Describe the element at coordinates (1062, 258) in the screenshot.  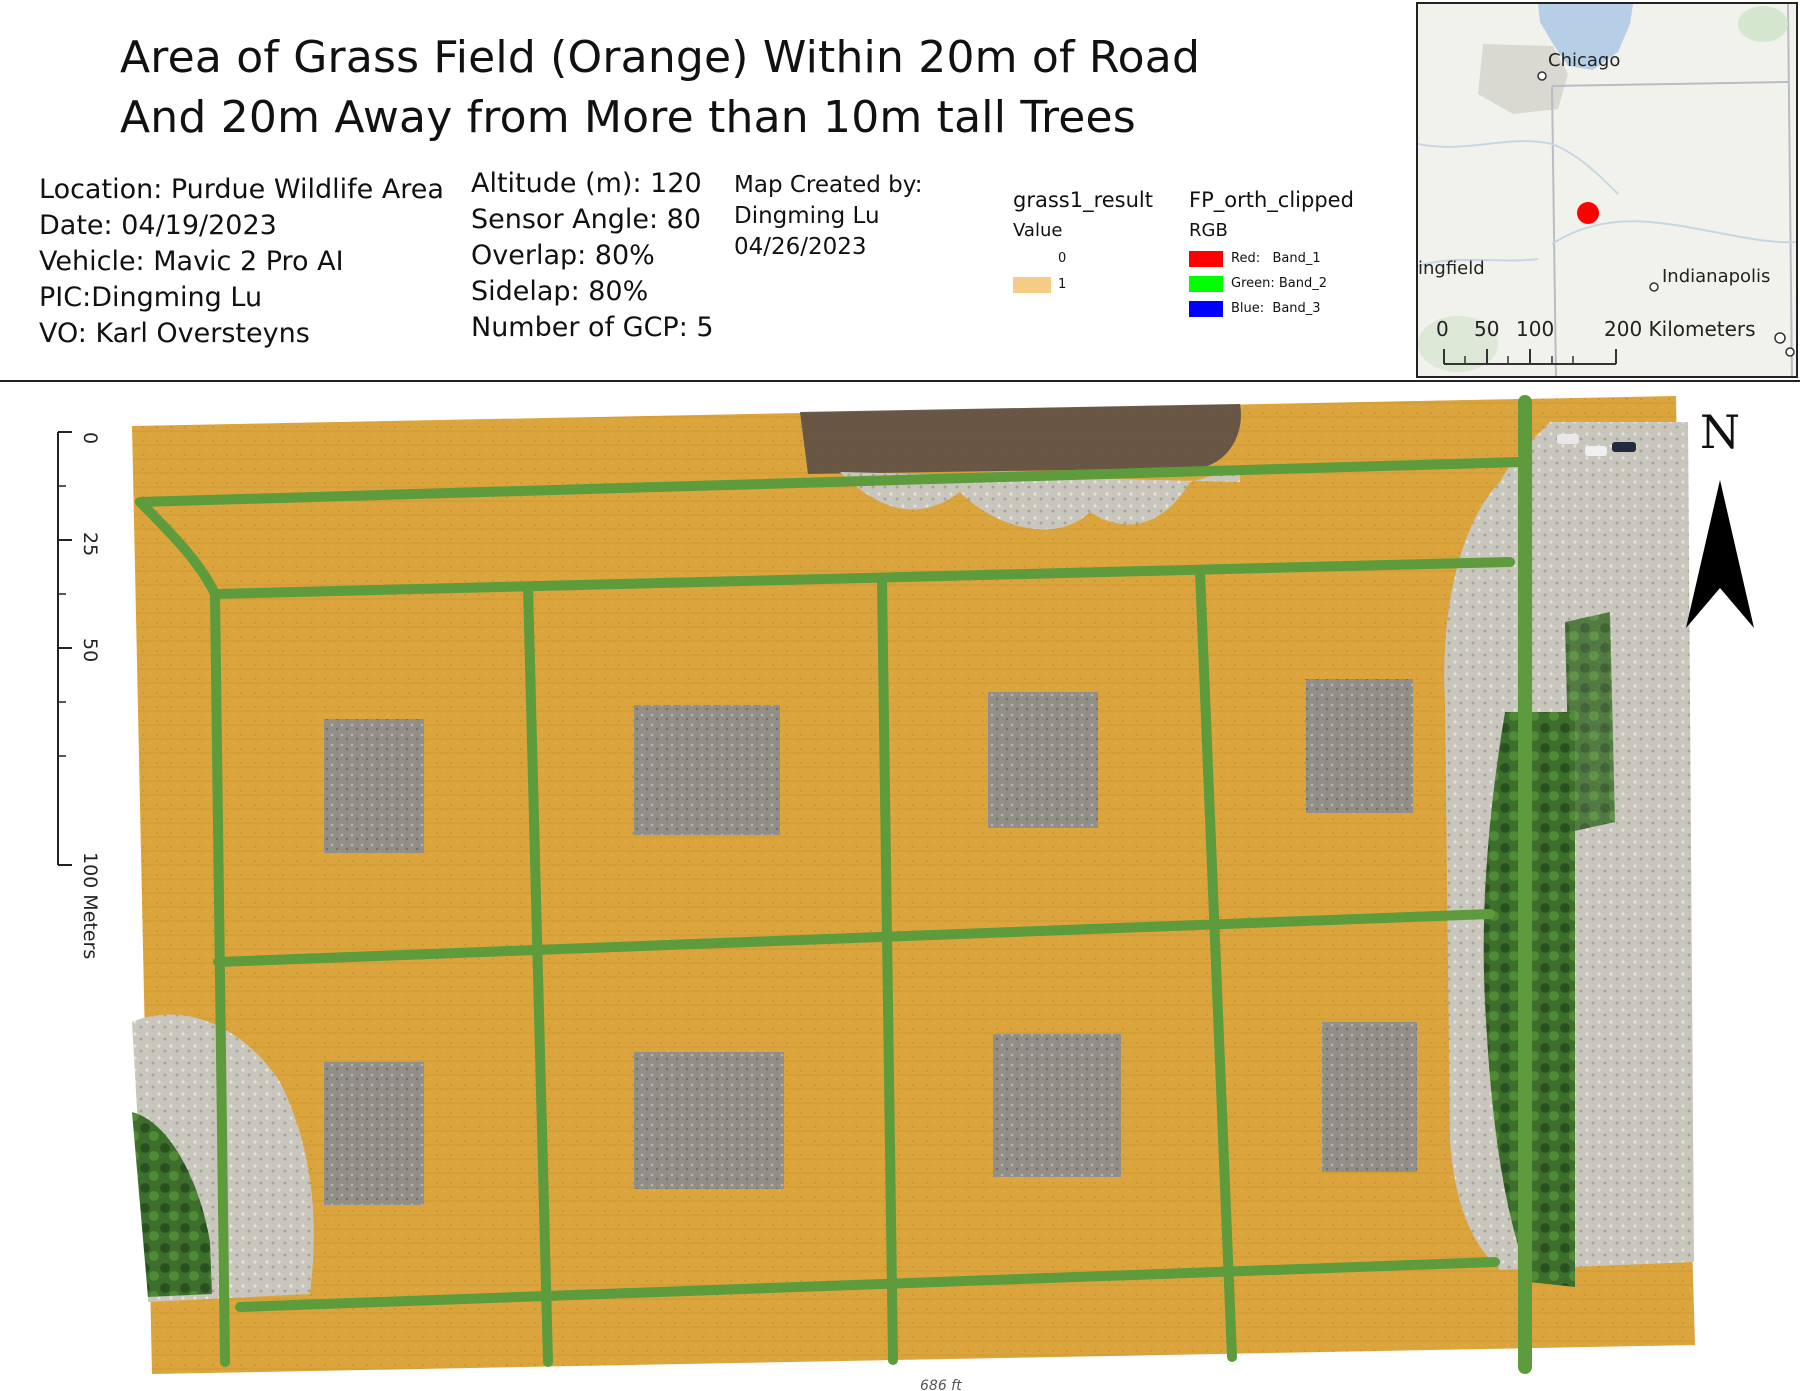
I see `legend-value-0: 0` at that location.